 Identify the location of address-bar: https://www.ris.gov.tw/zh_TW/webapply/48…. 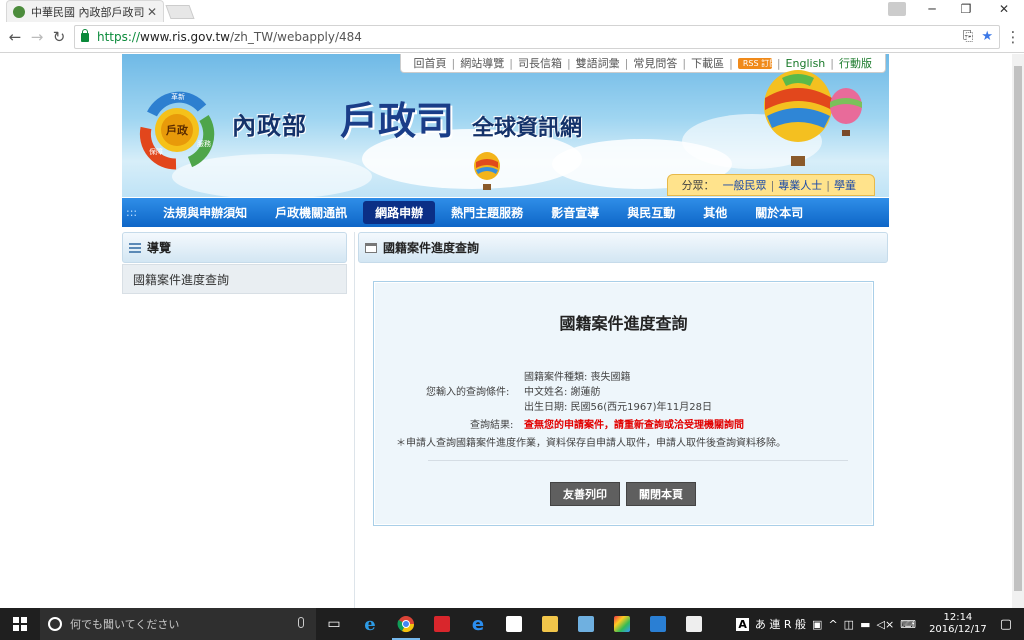
(537, 37).